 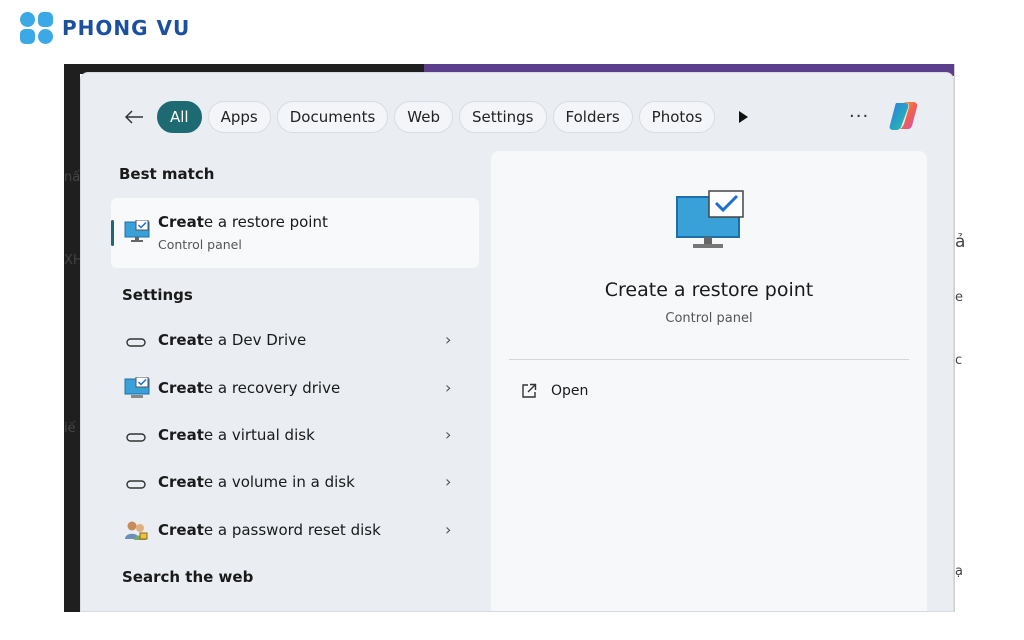 I want to click on list-item: Create a password reset disk ›, so click(x=295, y=531).